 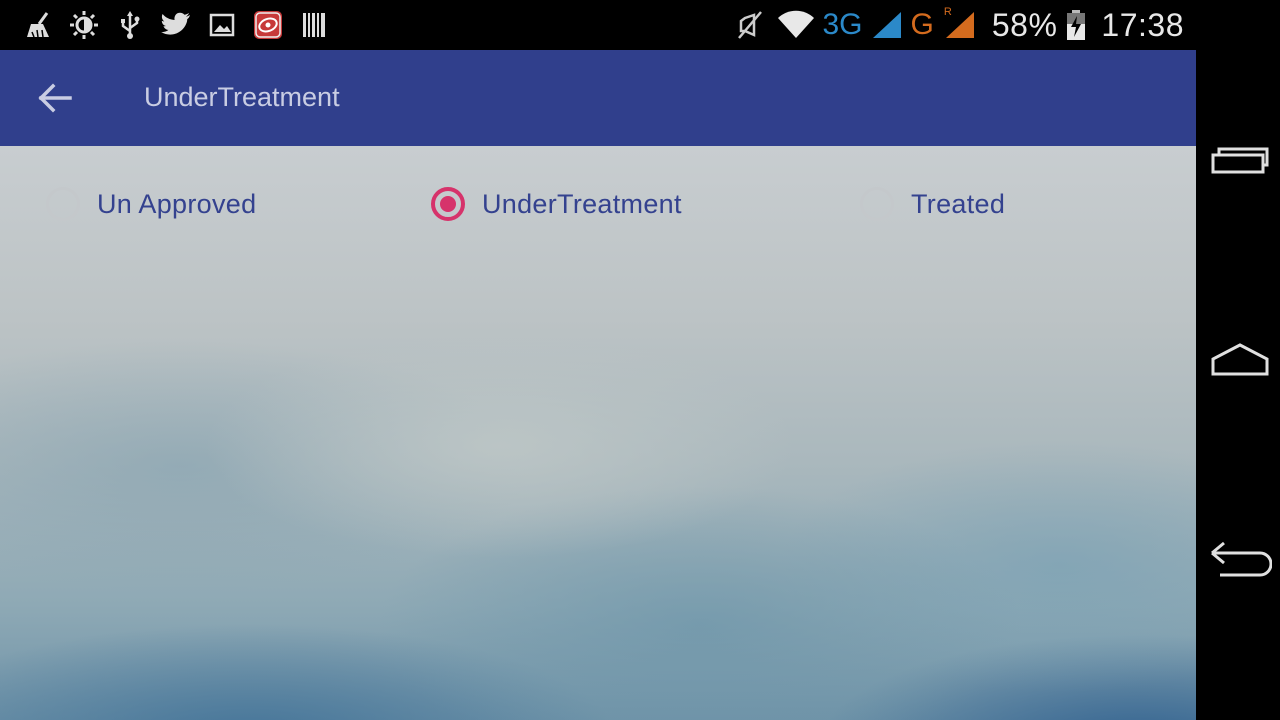 I want to click on radio-undertreatment: UnderTreatment, so click(x=556, y=204).